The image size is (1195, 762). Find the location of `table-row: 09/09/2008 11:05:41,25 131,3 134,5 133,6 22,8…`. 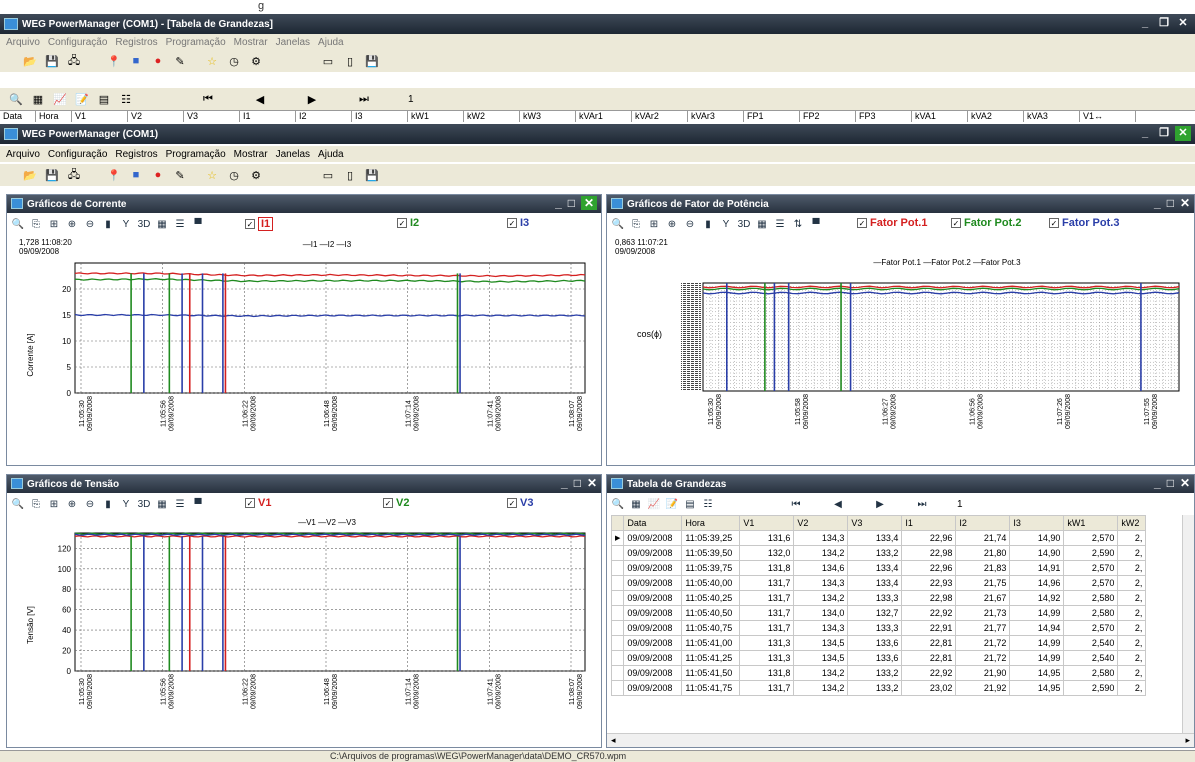

table-row: 09/09/2008 11:05:41,25 131,3 134,5 133,6 22,8… is located at coordinates (878, 658).